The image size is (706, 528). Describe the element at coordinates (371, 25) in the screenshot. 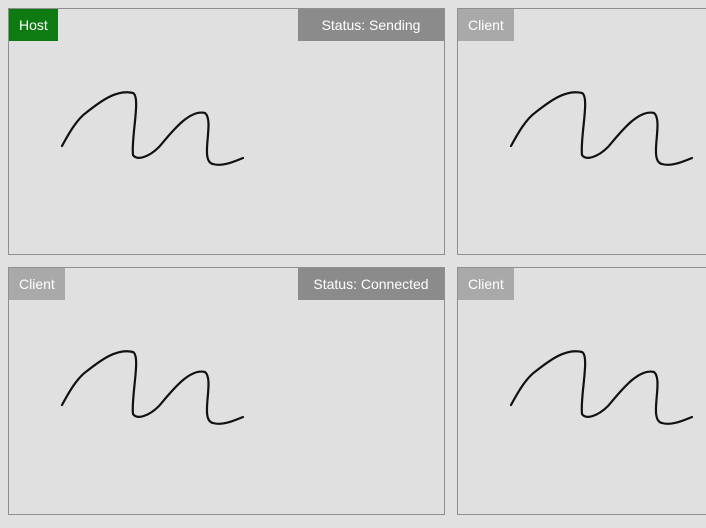

I see `status-badge: Status: Sending` at that location.